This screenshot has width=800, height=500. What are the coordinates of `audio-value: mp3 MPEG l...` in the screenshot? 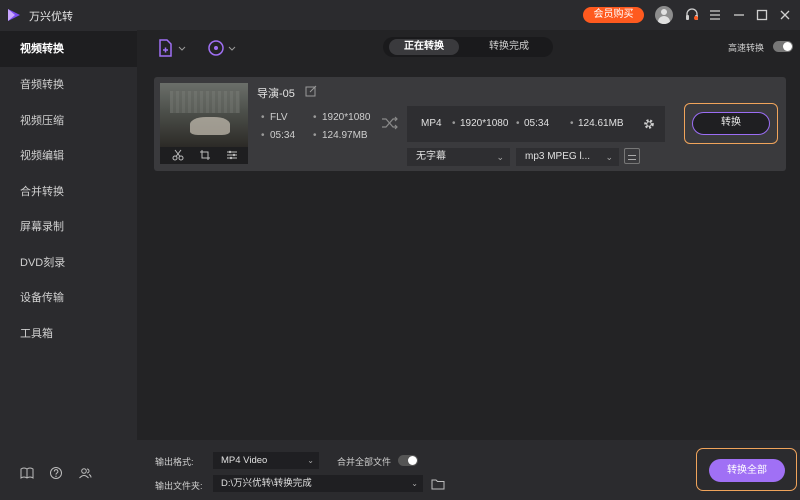 It's located at (558, 156).